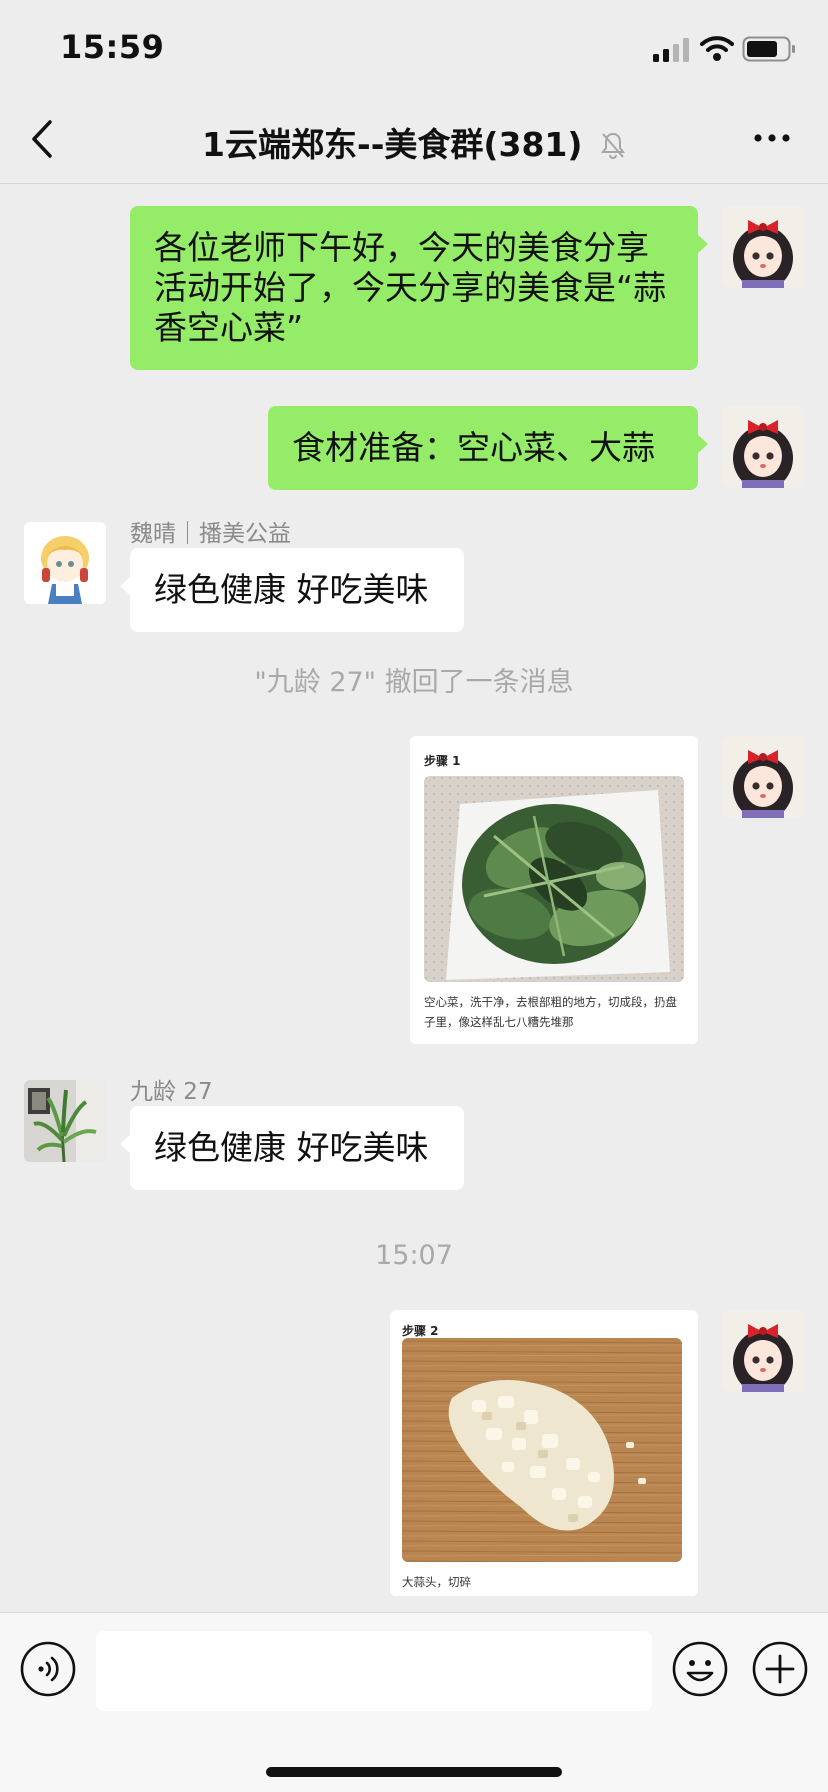  I want to click on spinach-photo, so click(554, 879).